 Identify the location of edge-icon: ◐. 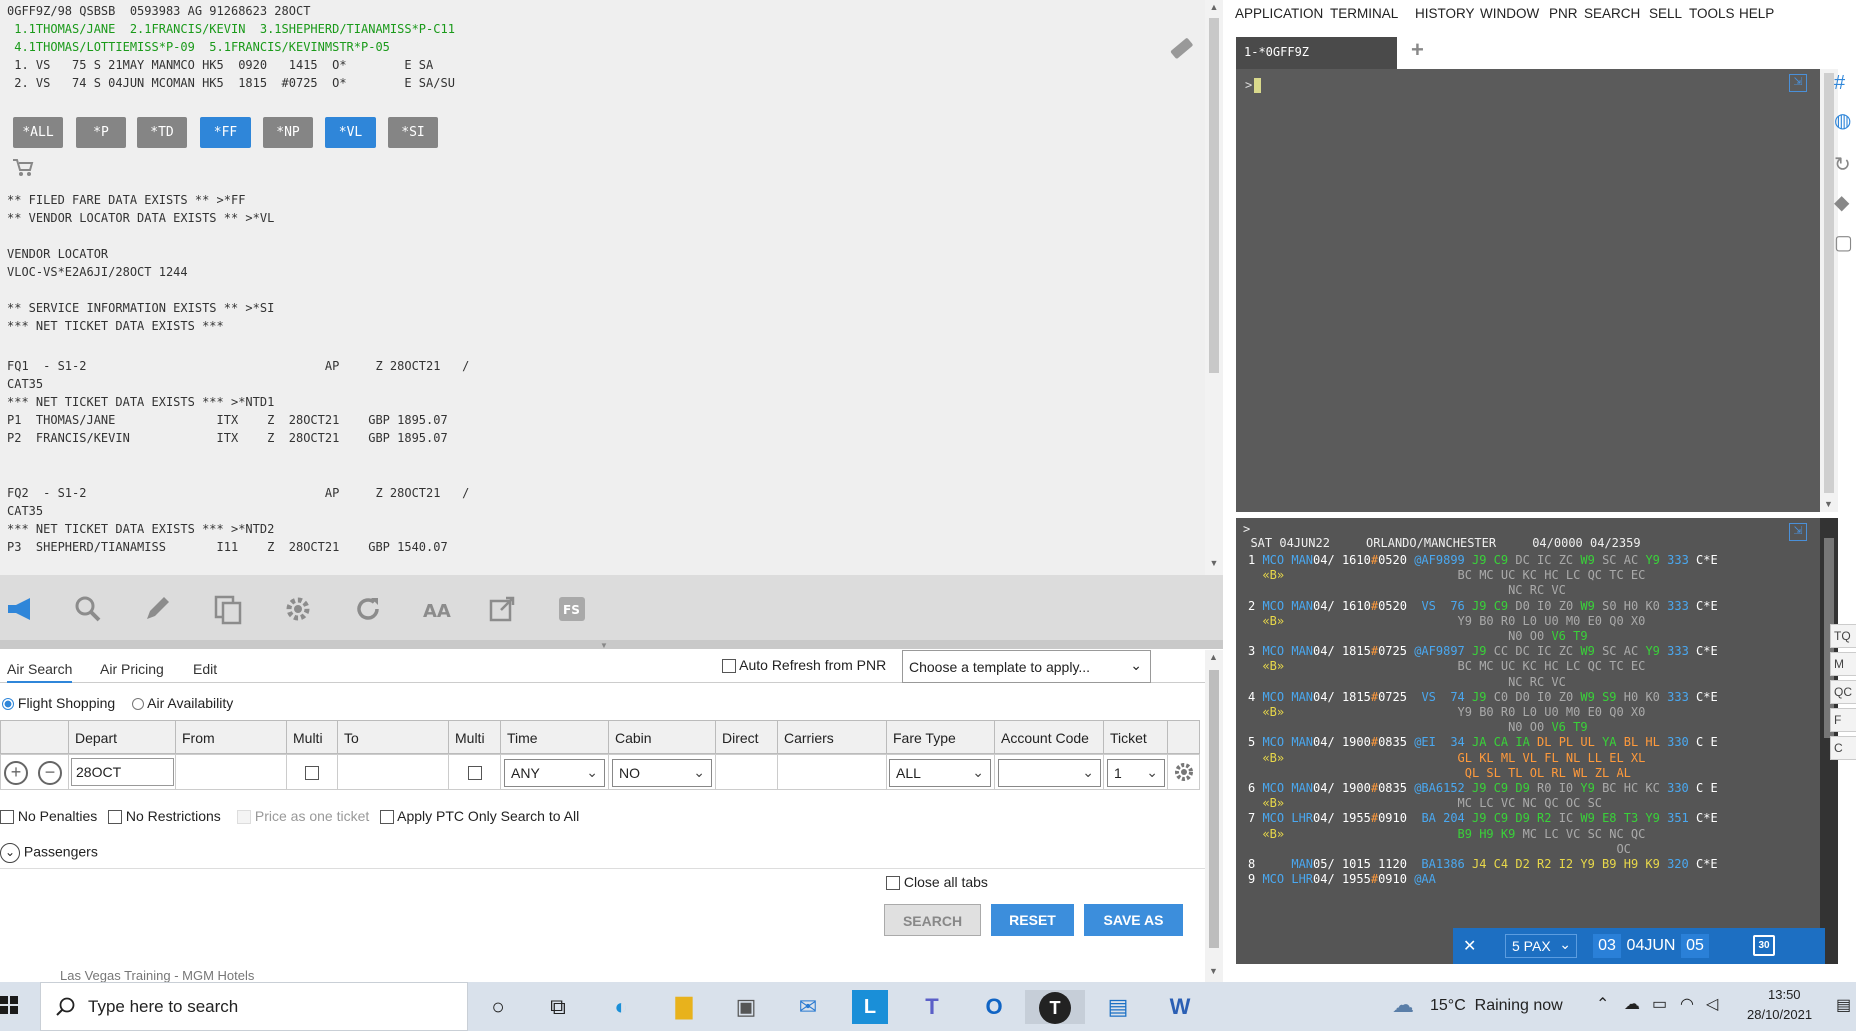
(621, 1007).